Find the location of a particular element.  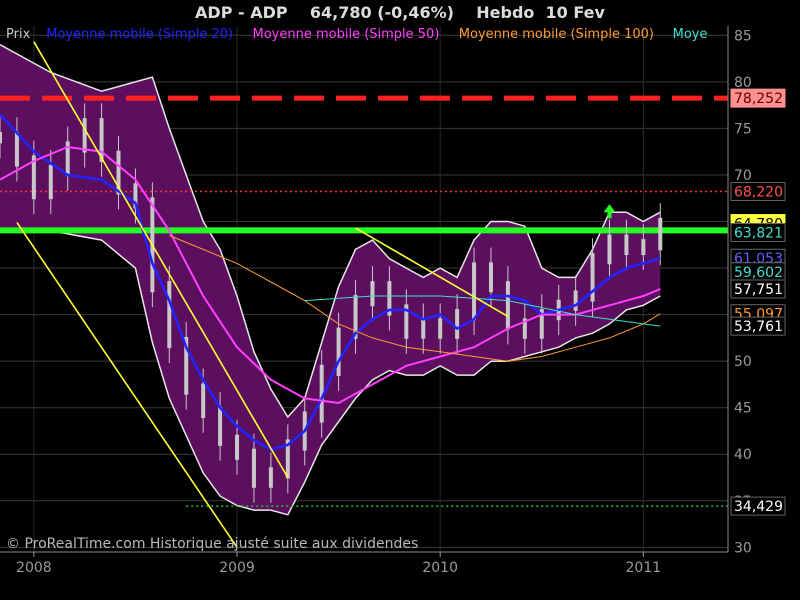

legend-entry: Moyenne mobile (Simple 20) is located at coordinates (139, 34).